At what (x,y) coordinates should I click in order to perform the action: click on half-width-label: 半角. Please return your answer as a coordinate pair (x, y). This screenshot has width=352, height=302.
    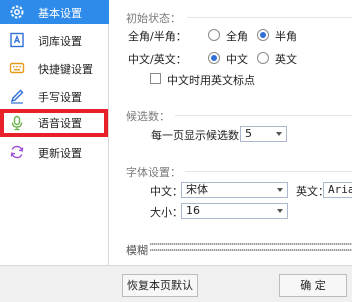
    Looking at the image, I should click on (286, 36).